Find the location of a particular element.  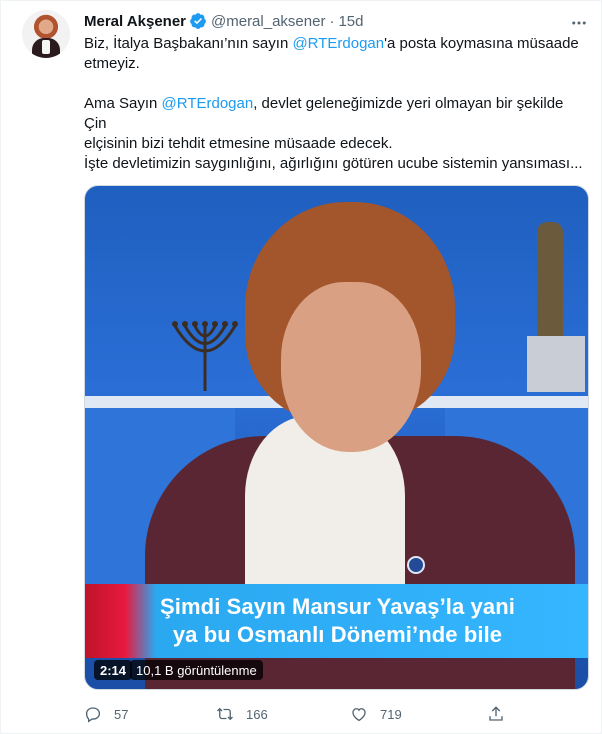

text-segment: Ama Sayın is located at coordinates (123, 103).